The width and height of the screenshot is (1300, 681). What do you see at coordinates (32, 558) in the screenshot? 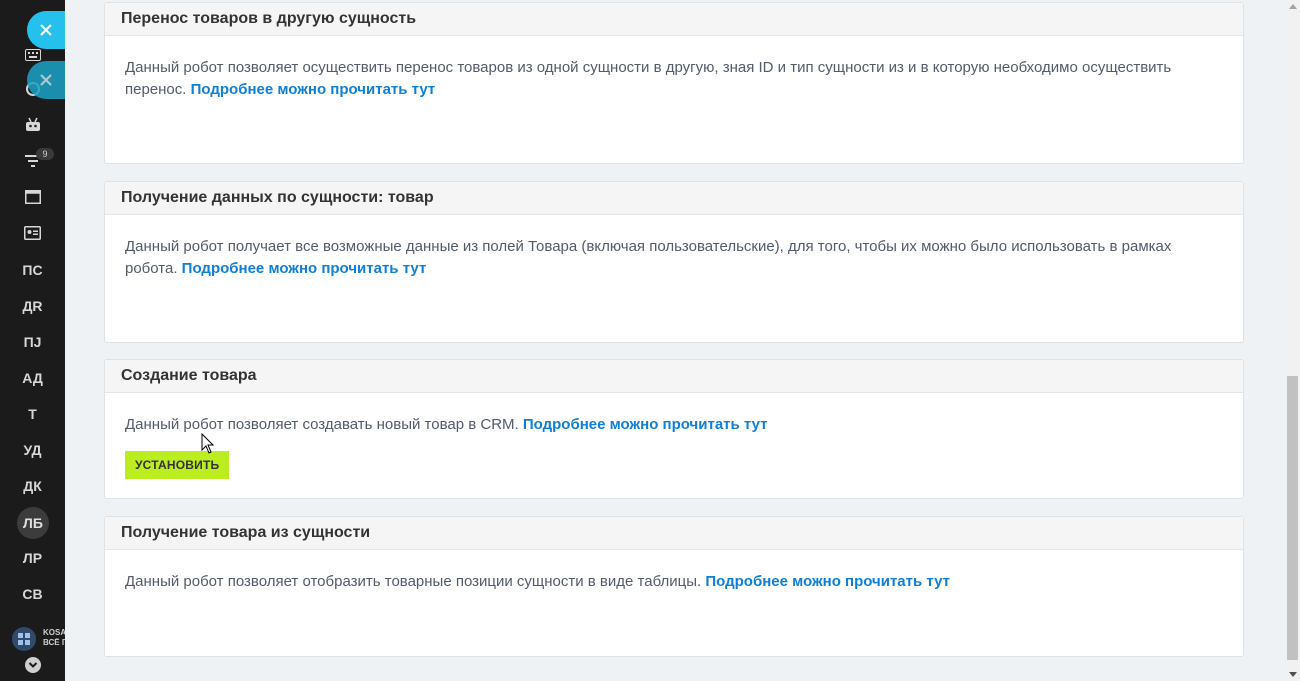
I see `sidebar-item-lr: ЛР` at bounding box center [32, 558].